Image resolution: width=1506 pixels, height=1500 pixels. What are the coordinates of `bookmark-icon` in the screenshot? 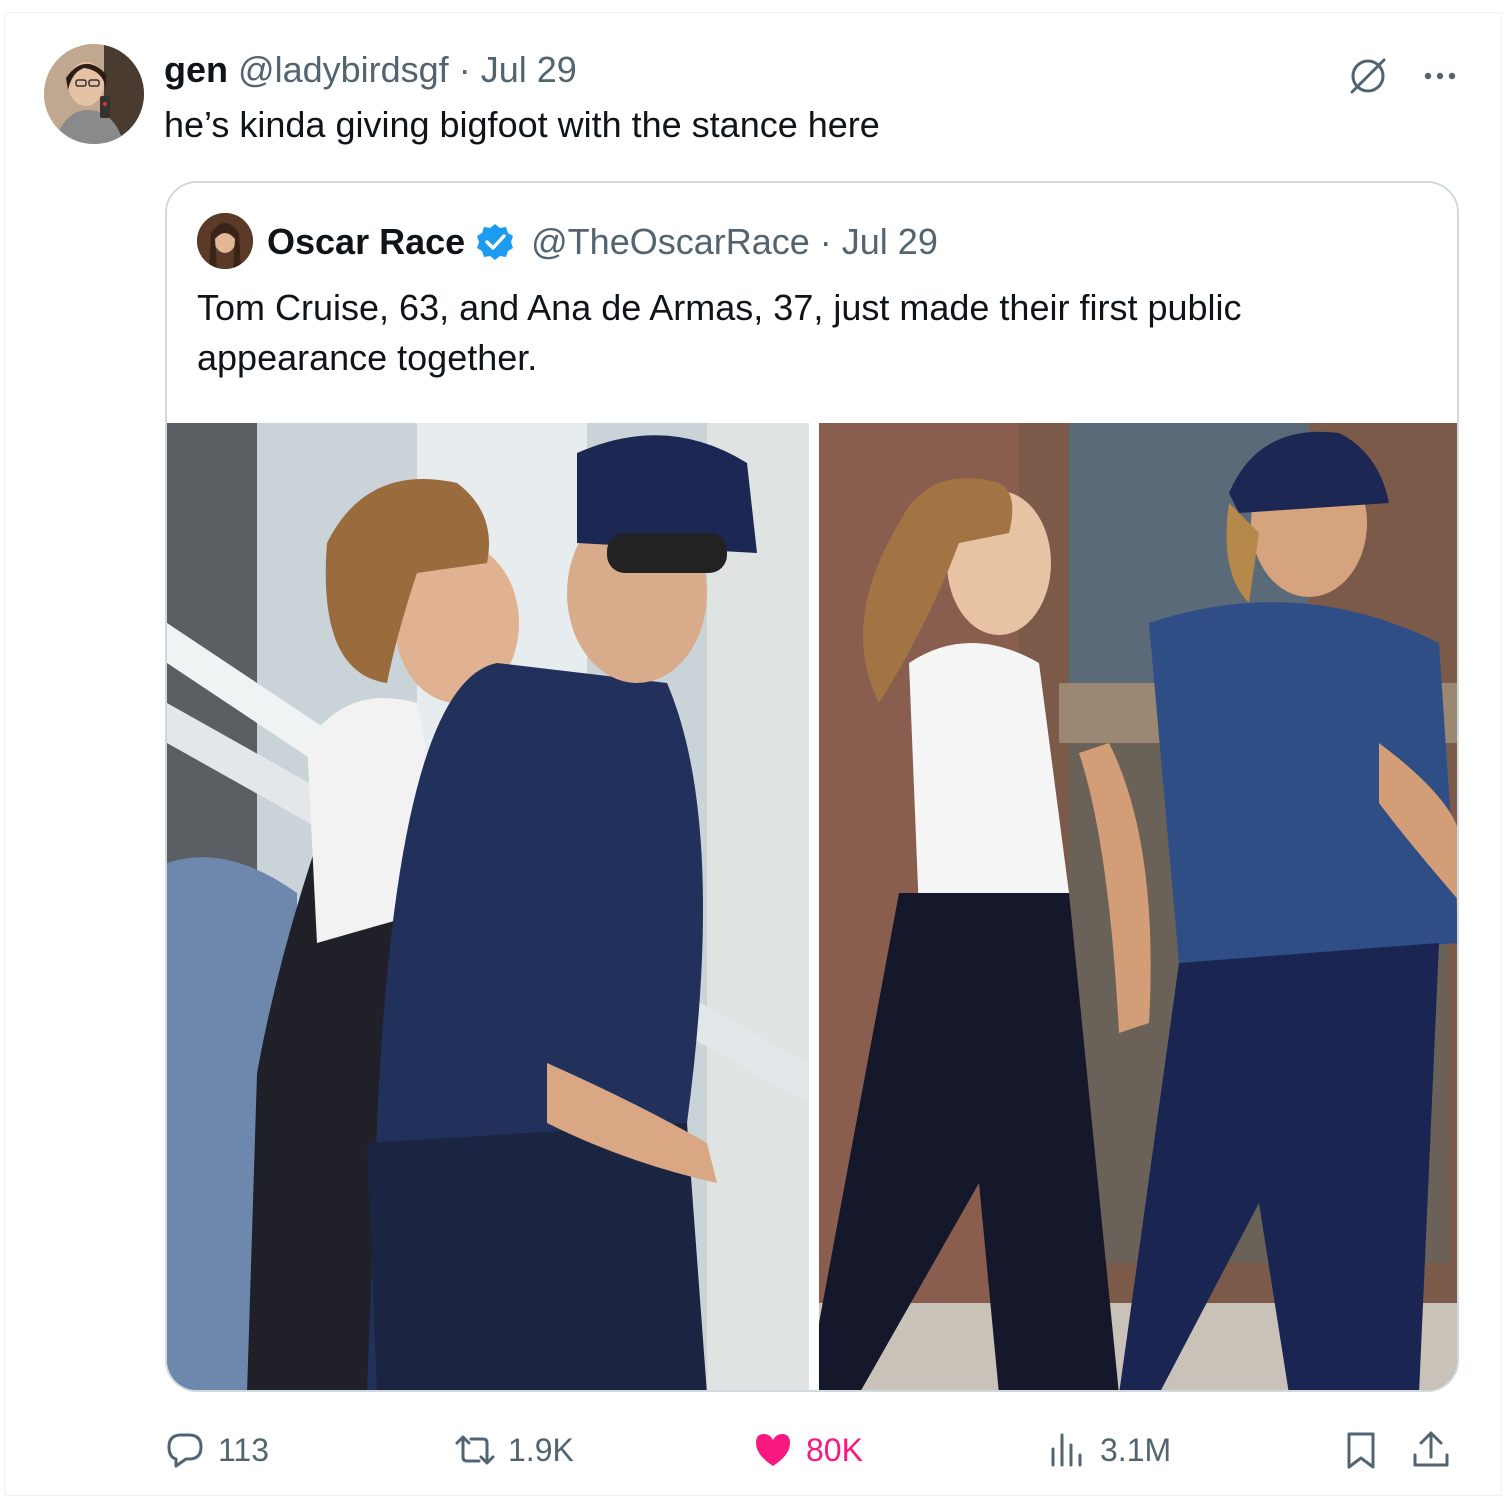 It's located at (1361, 1450).